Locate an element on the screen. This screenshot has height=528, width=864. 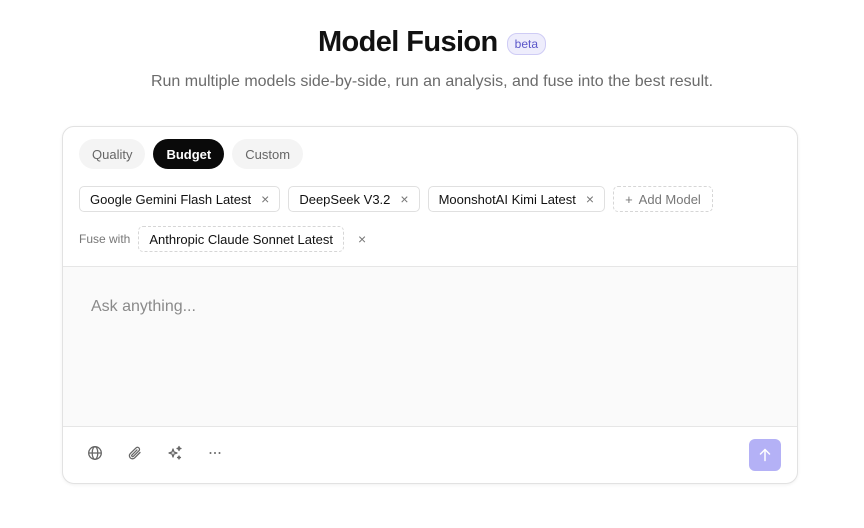
more-icon is located at coordinates (215, 453).